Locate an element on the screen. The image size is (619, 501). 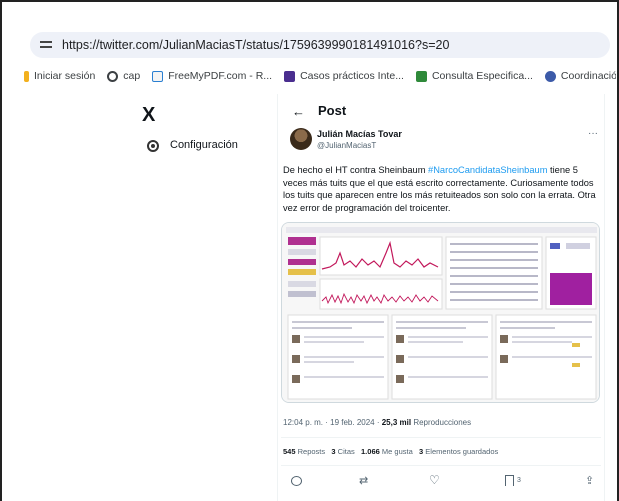
share-icon: ⇪ is located at coordinates (589, 480).